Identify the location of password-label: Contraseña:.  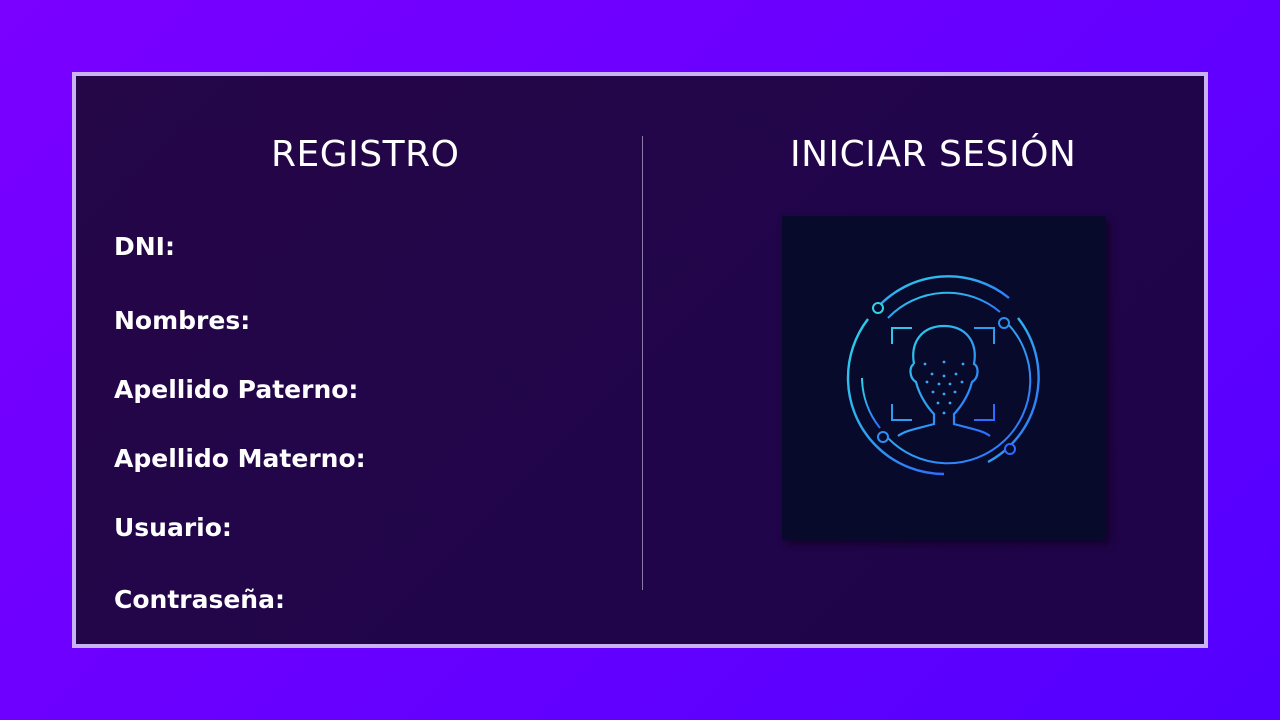
(199, 599).